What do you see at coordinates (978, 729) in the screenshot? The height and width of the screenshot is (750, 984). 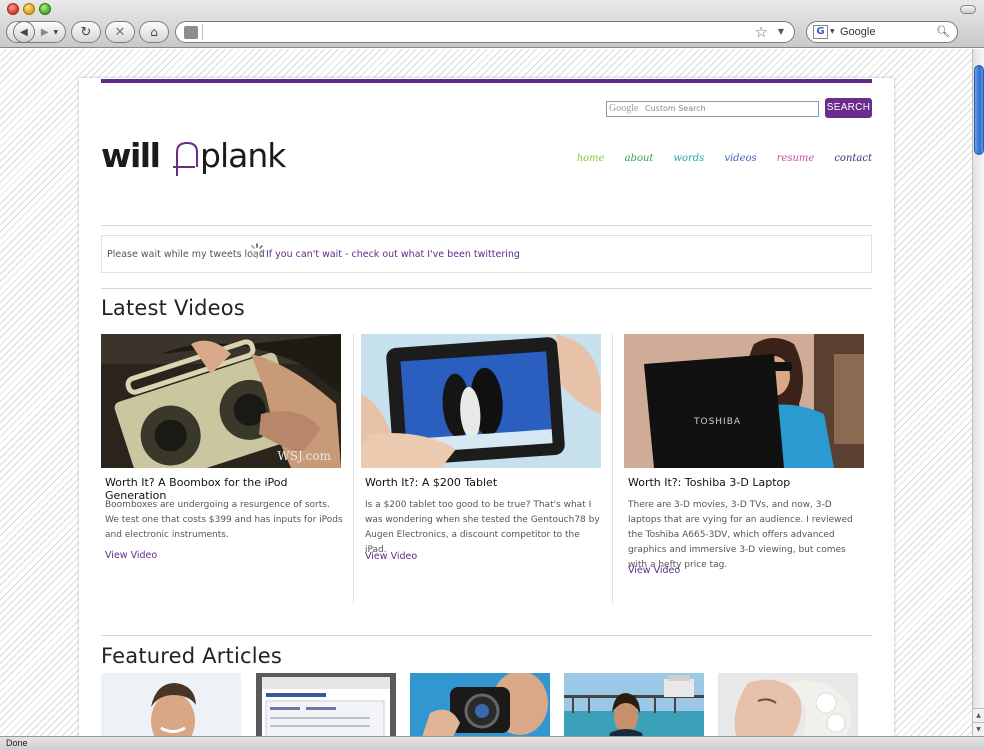 I see `scroll-down-arrow-icon: ▼` at bounding box center [978, 729].